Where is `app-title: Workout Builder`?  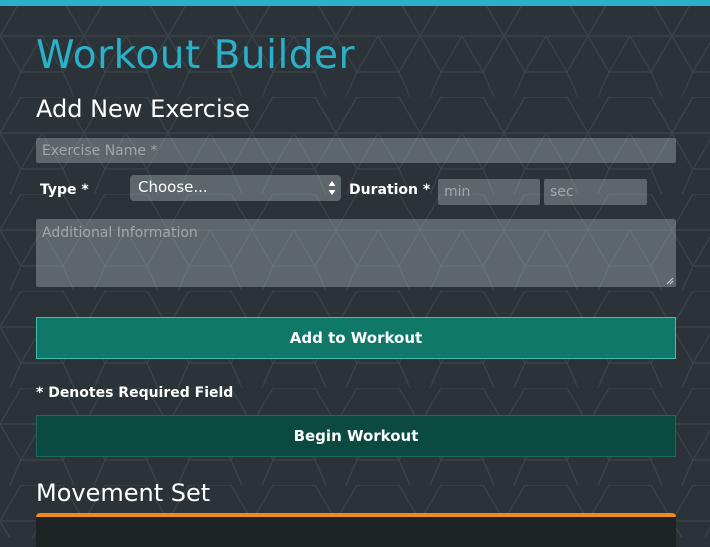
app-title: Workout Builder is located at coordinates (196, 55).